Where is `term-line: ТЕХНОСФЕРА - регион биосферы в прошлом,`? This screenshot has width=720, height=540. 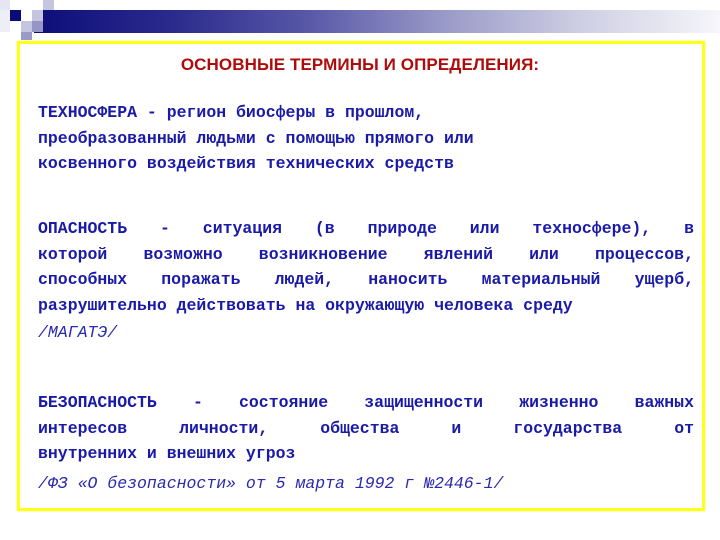
term-line: ТЕХНОСФЕРА - регион биосферы в прошлом, is located at coordinates (231, 112).